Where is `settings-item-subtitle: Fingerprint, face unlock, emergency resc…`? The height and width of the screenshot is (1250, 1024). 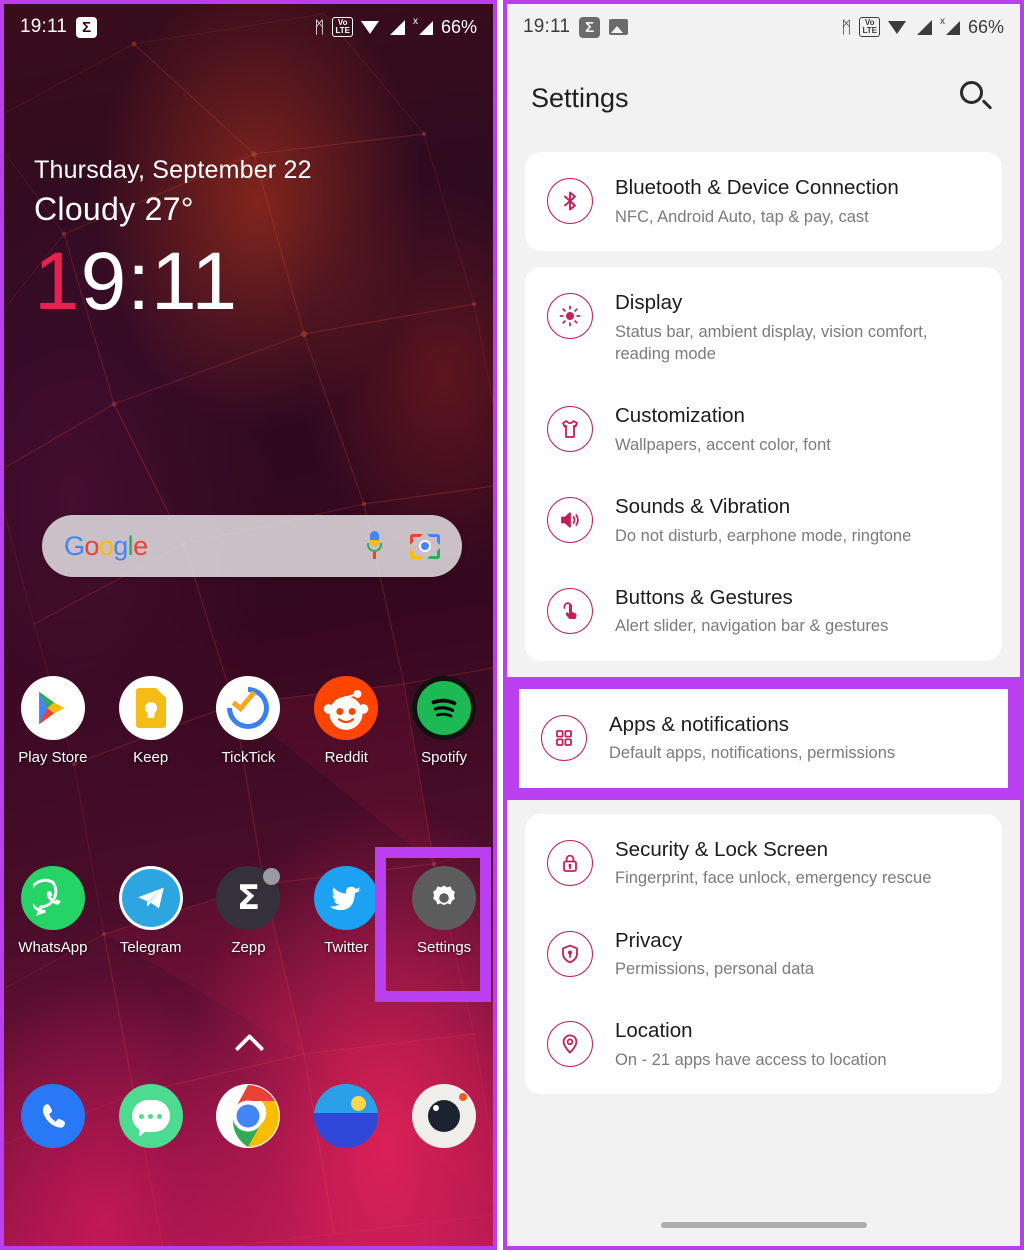
settings-item-subtitle: Fingerprint, face unlock, emergency resc… is located at coordinates (773, 878).